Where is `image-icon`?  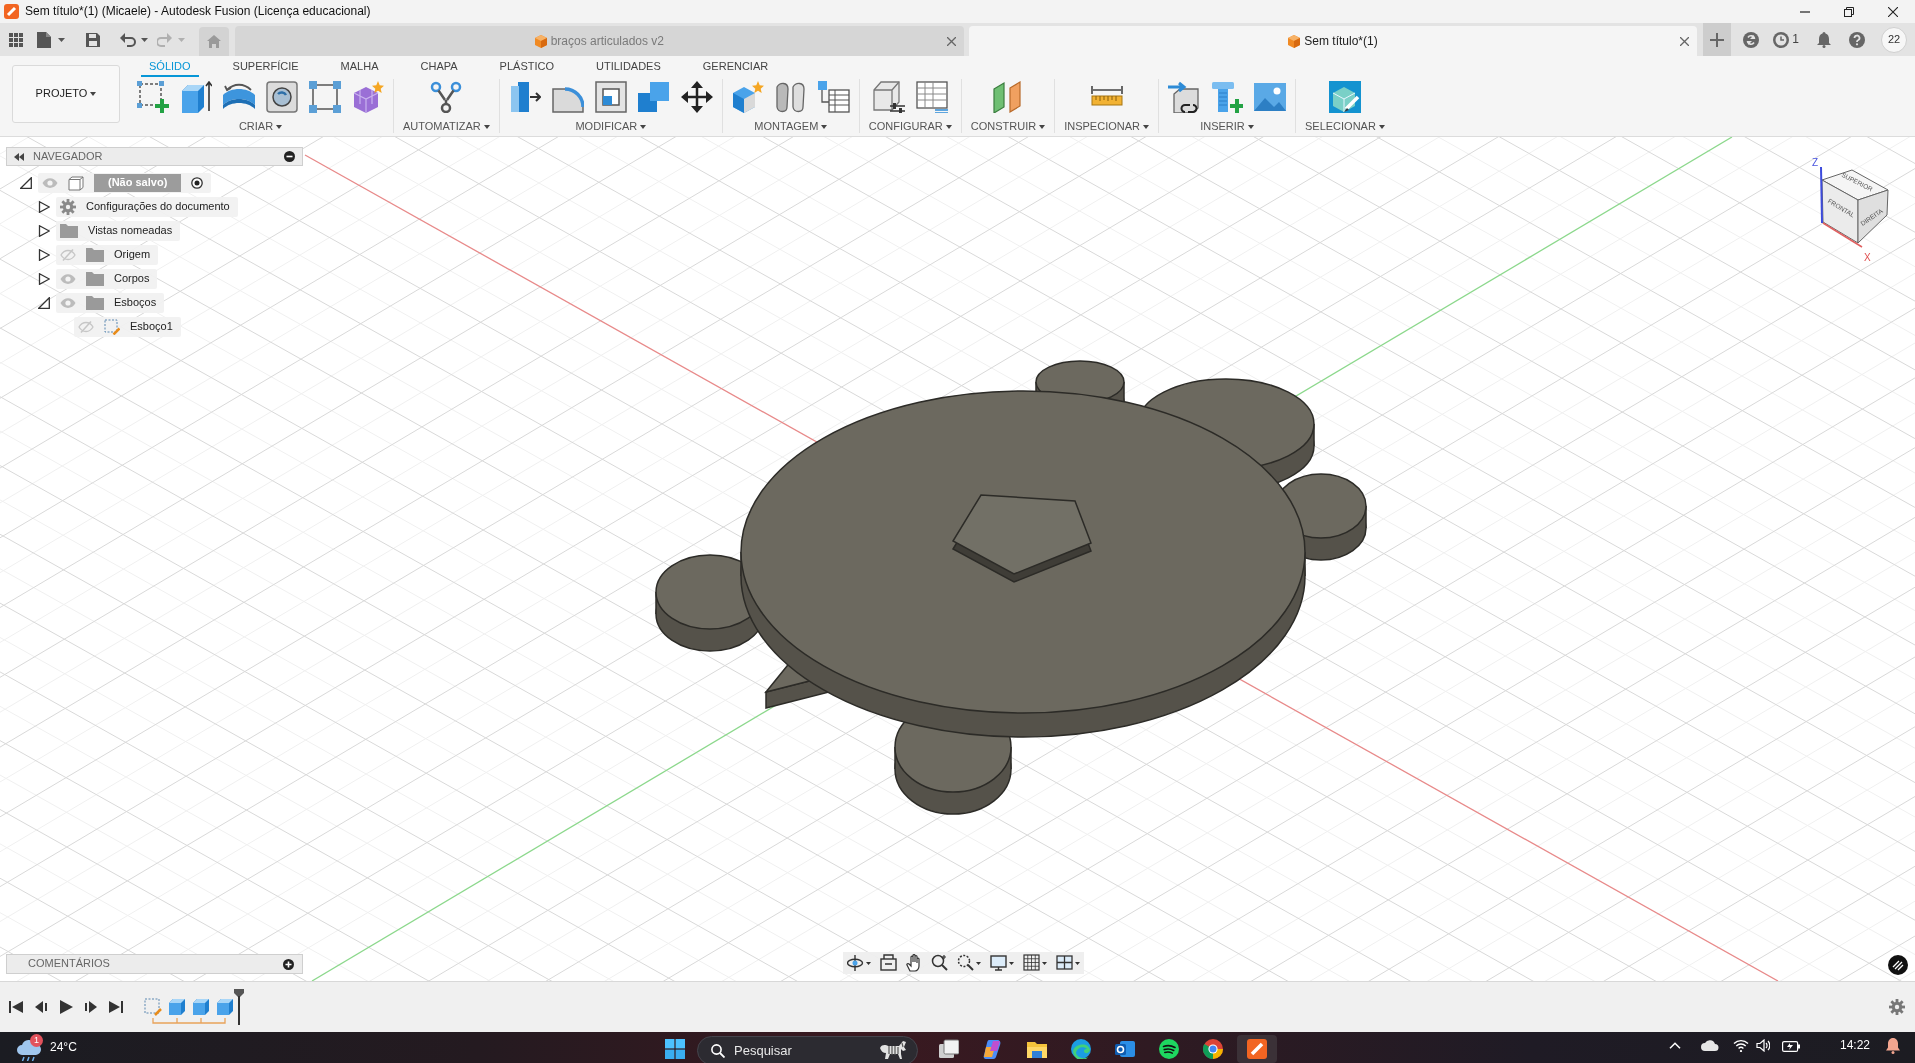 image-icon is located at coordinates (1269, 97).